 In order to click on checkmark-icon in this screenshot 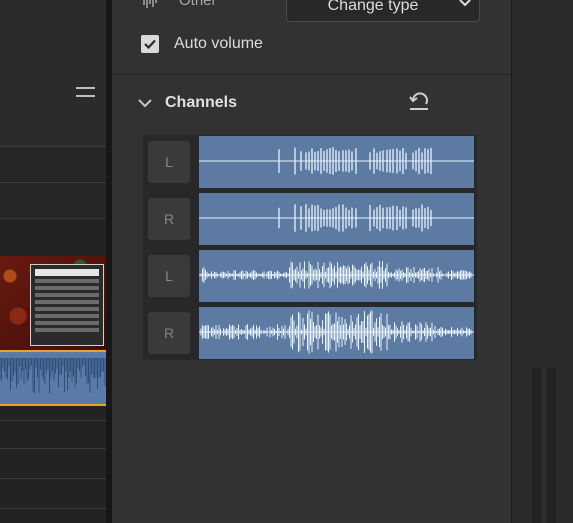, I will do `click(150, 44)`.